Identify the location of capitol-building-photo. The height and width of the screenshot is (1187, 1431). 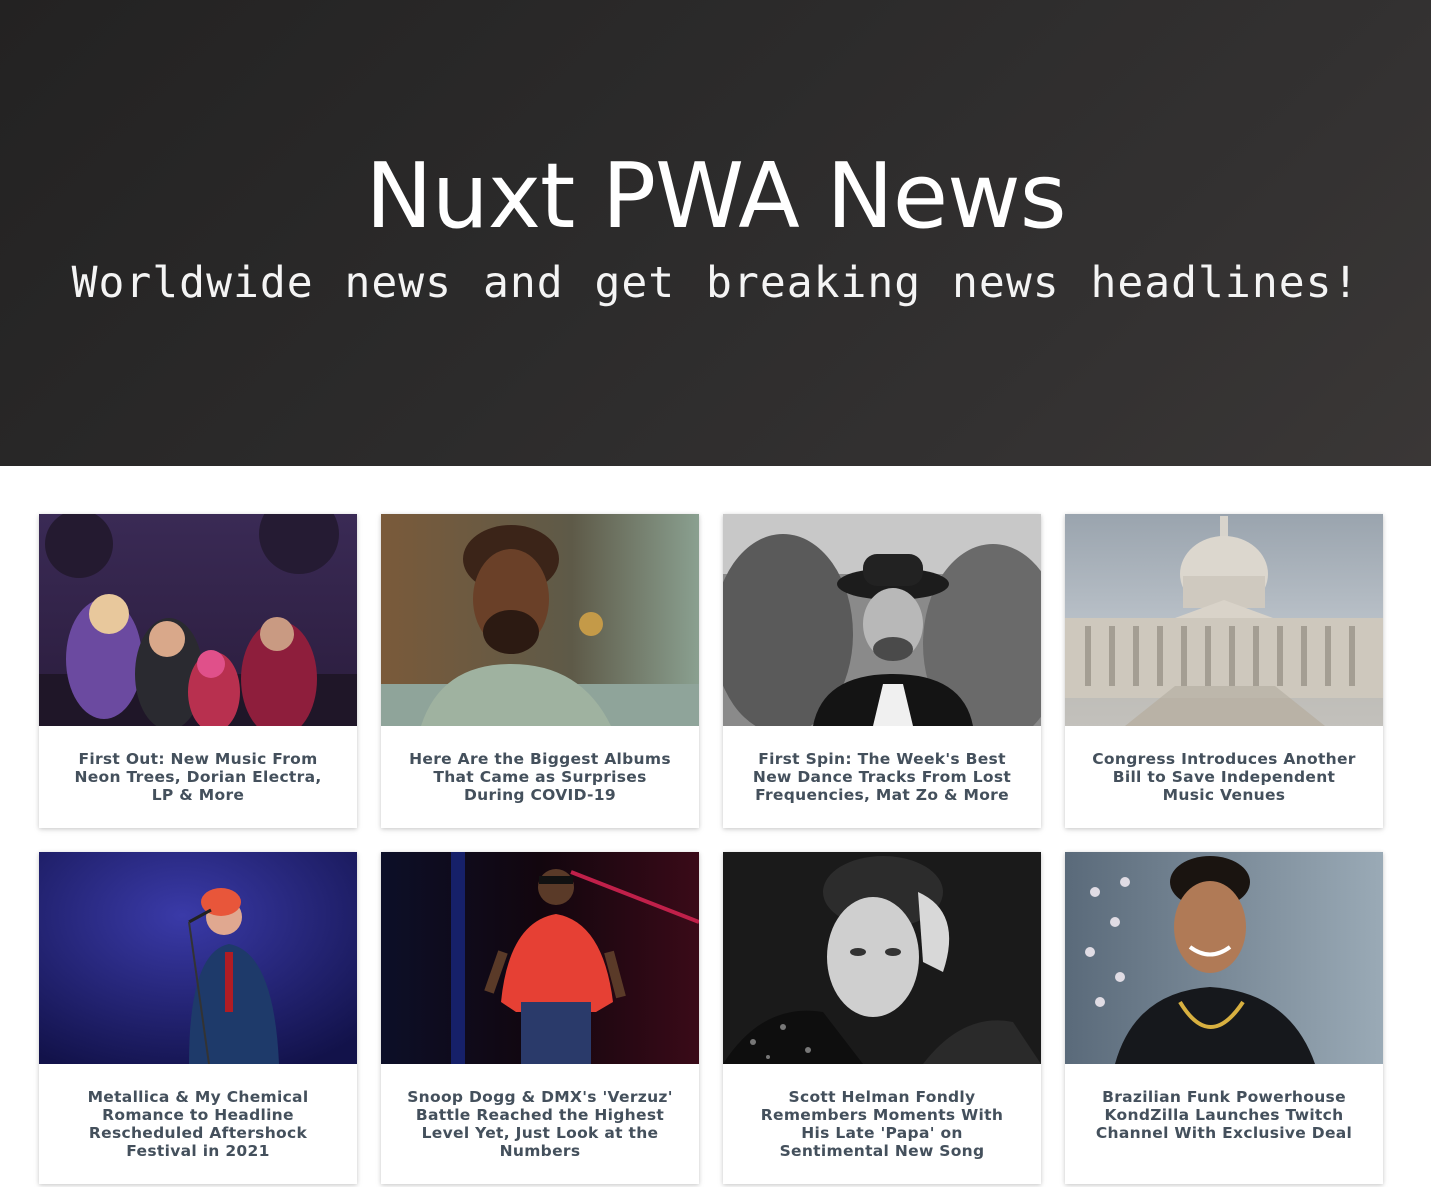
(1224, 620).